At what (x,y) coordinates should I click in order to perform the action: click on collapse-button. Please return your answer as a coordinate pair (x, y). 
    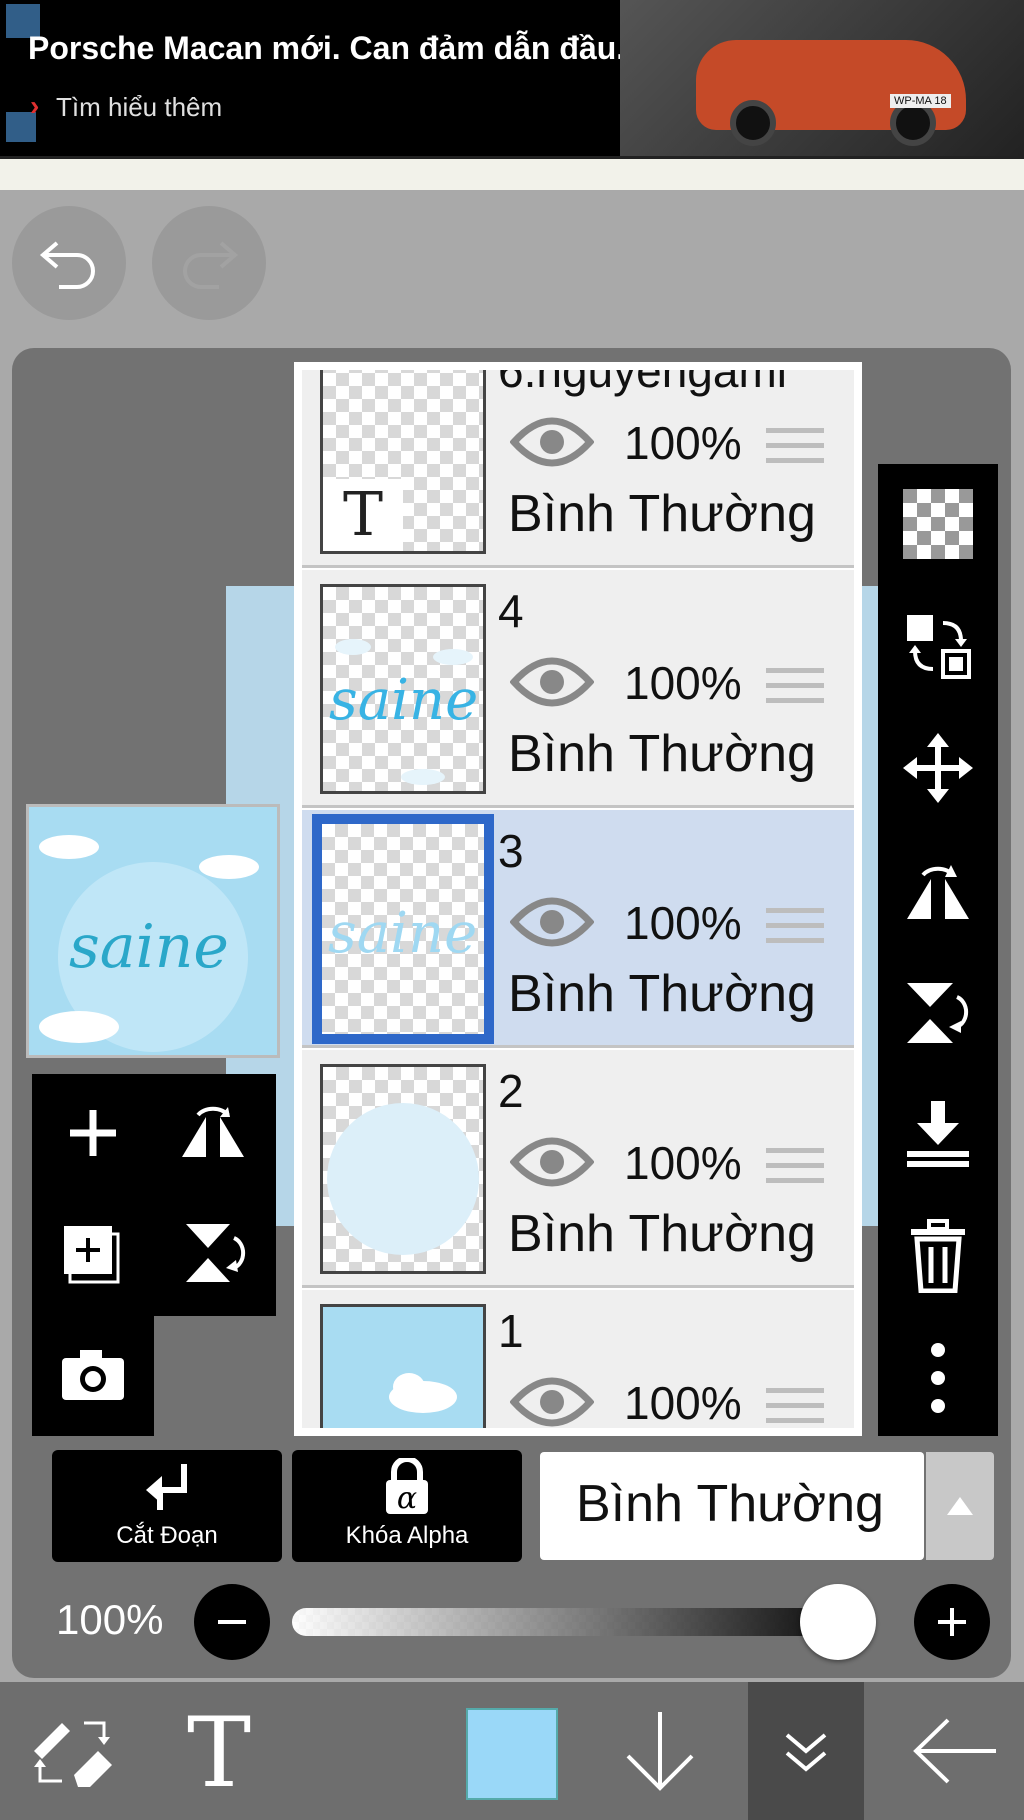
    Looking at the image, I should click on (806, 1751).